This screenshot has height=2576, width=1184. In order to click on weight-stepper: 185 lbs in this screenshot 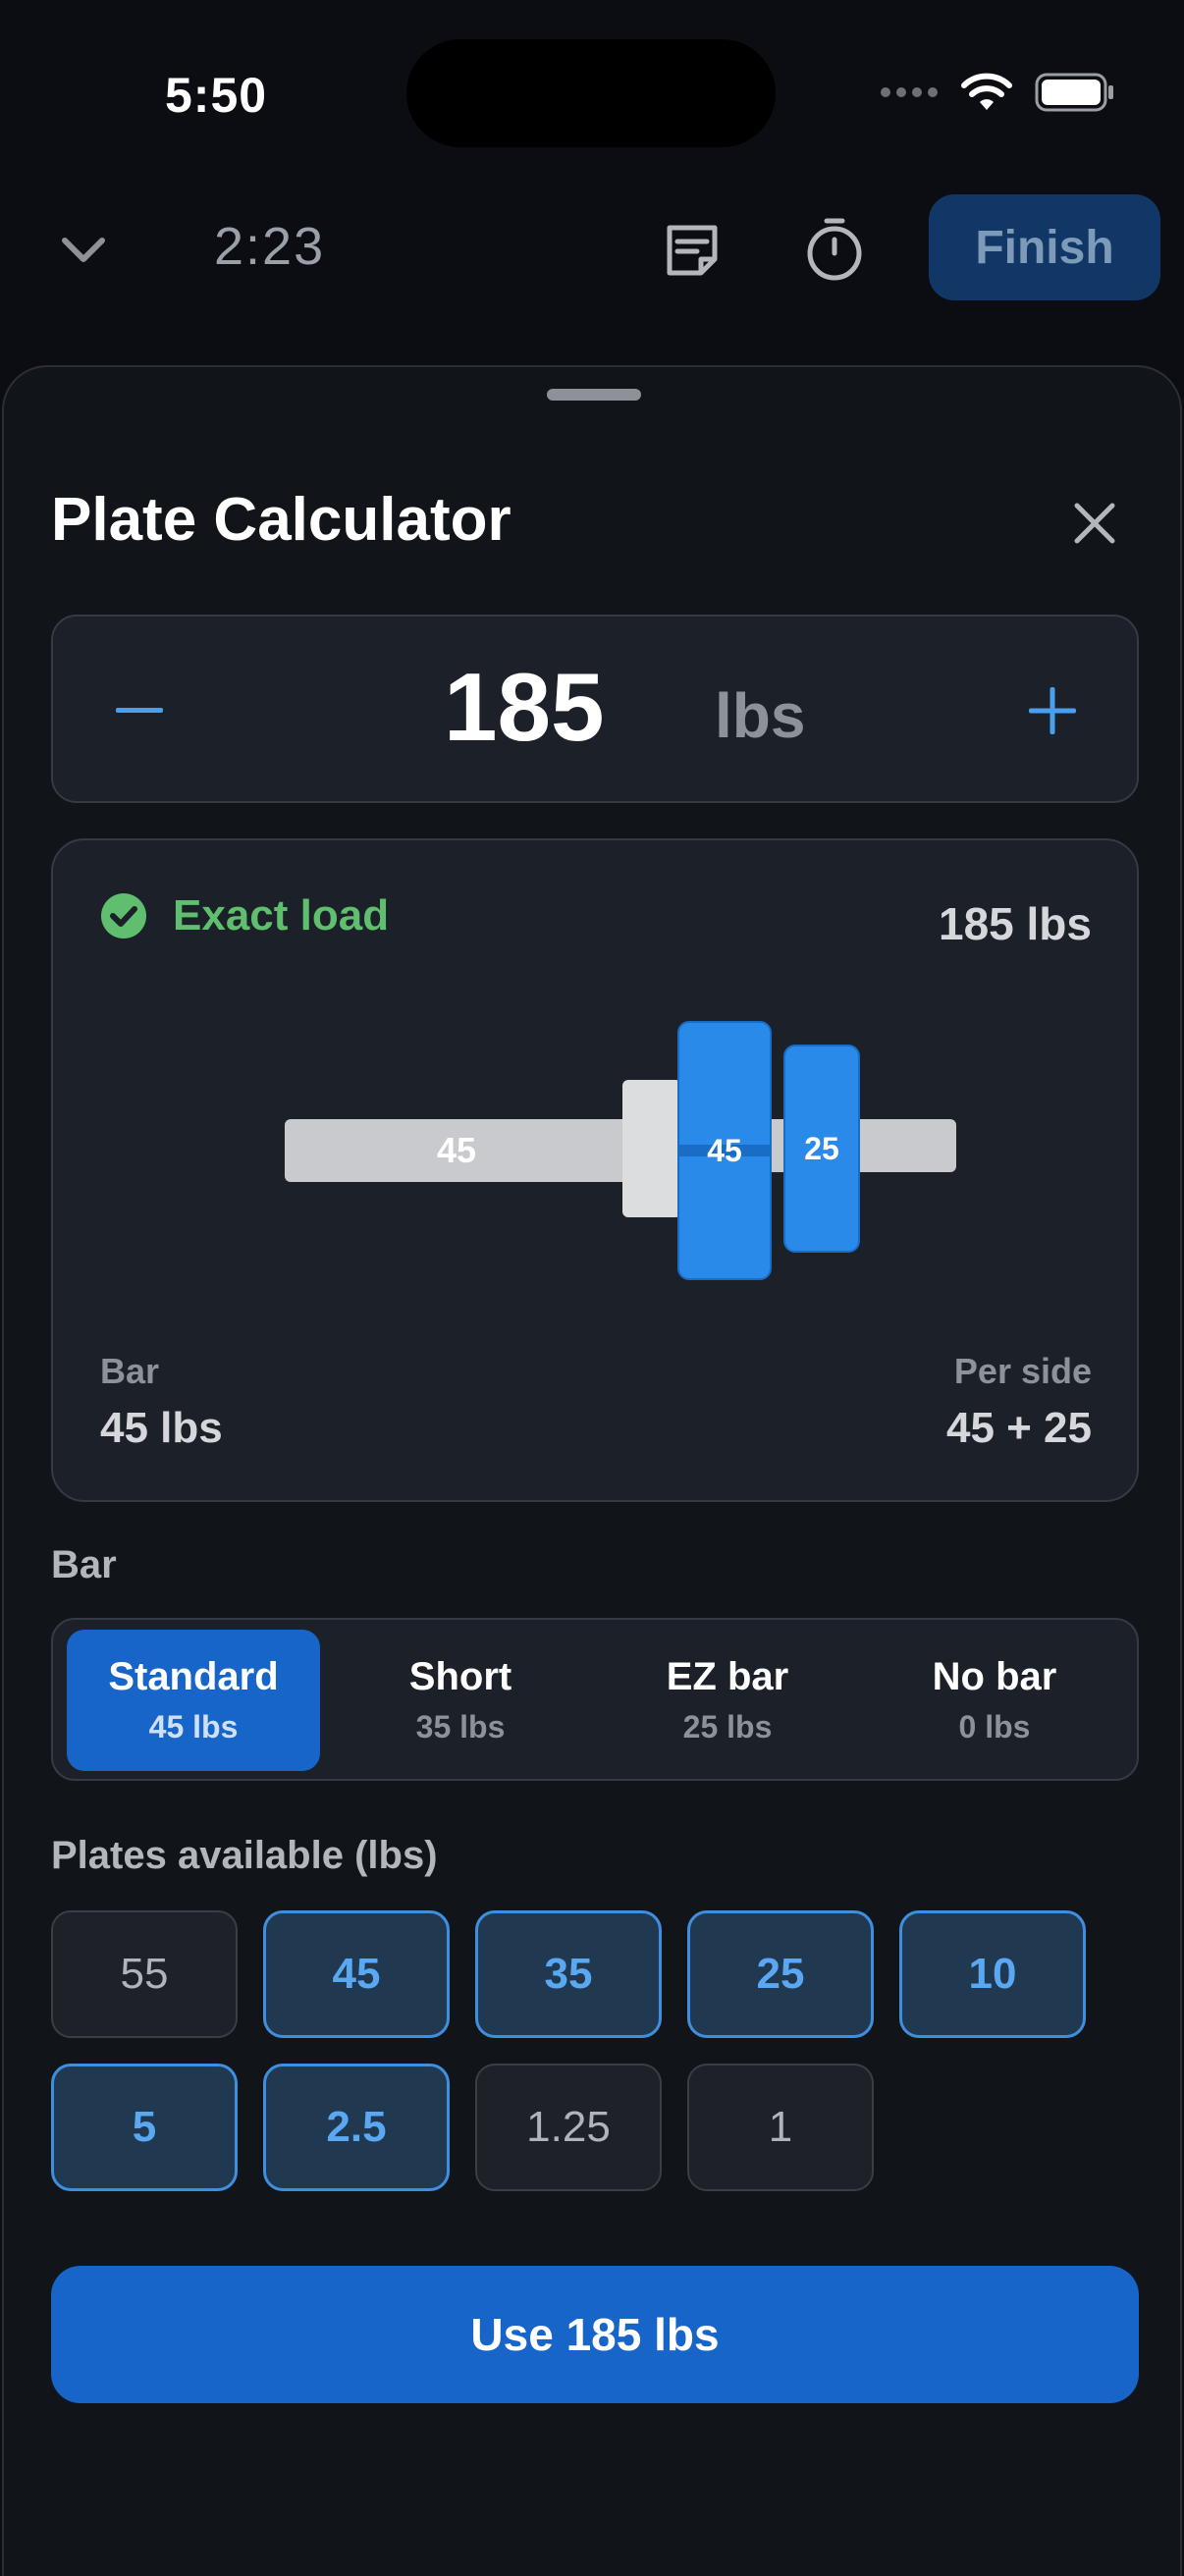, I will do `click(595, 709)`.